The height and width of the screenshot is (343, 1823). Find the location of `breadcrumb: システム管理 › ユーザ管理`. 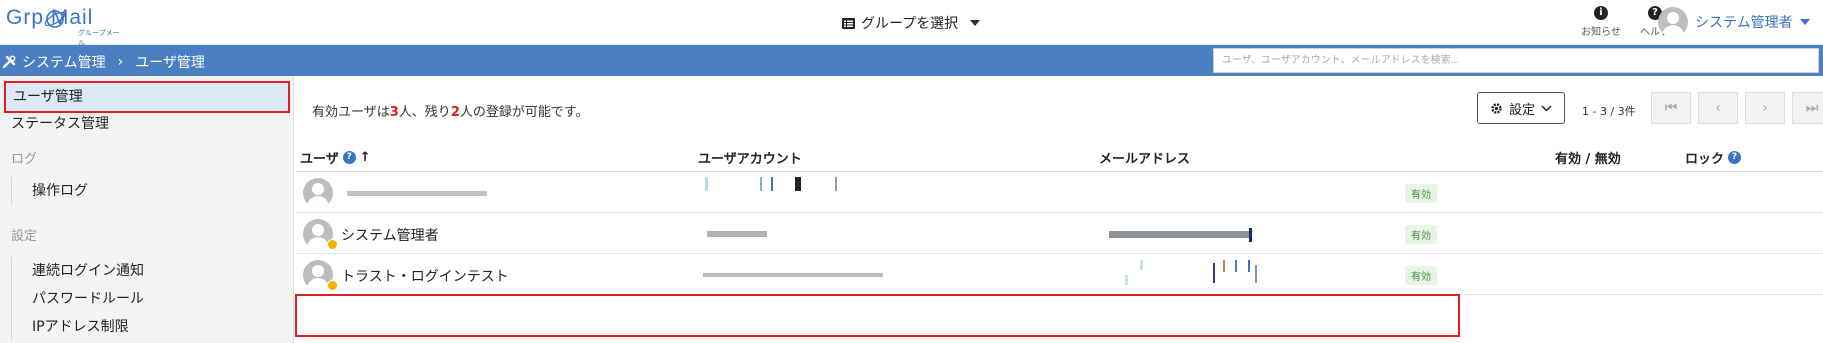

breadcrumb: システム管理 › ユーザ管理 is located at coordinates (103, 62).